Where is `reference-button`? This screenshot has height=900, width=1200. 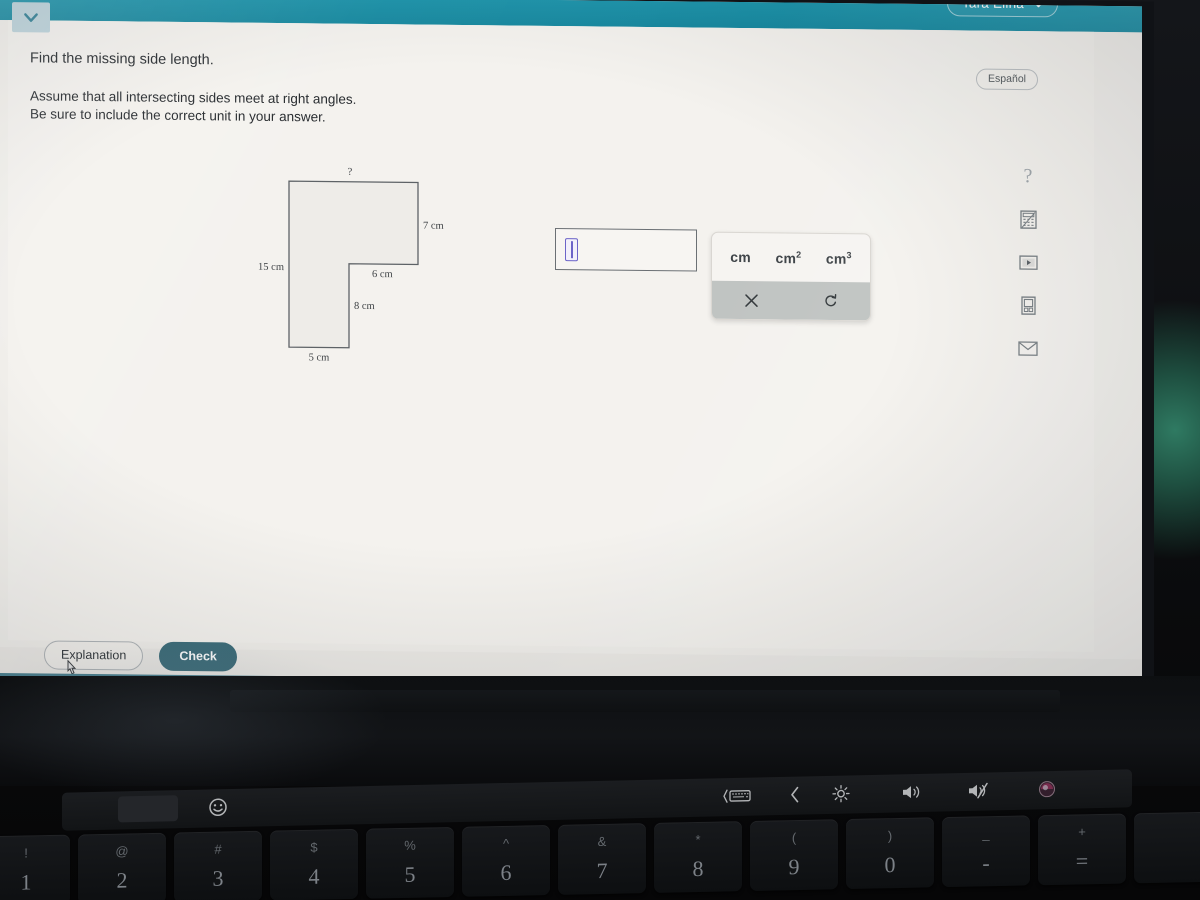 reference-button is located at coordinates (1028, 305).